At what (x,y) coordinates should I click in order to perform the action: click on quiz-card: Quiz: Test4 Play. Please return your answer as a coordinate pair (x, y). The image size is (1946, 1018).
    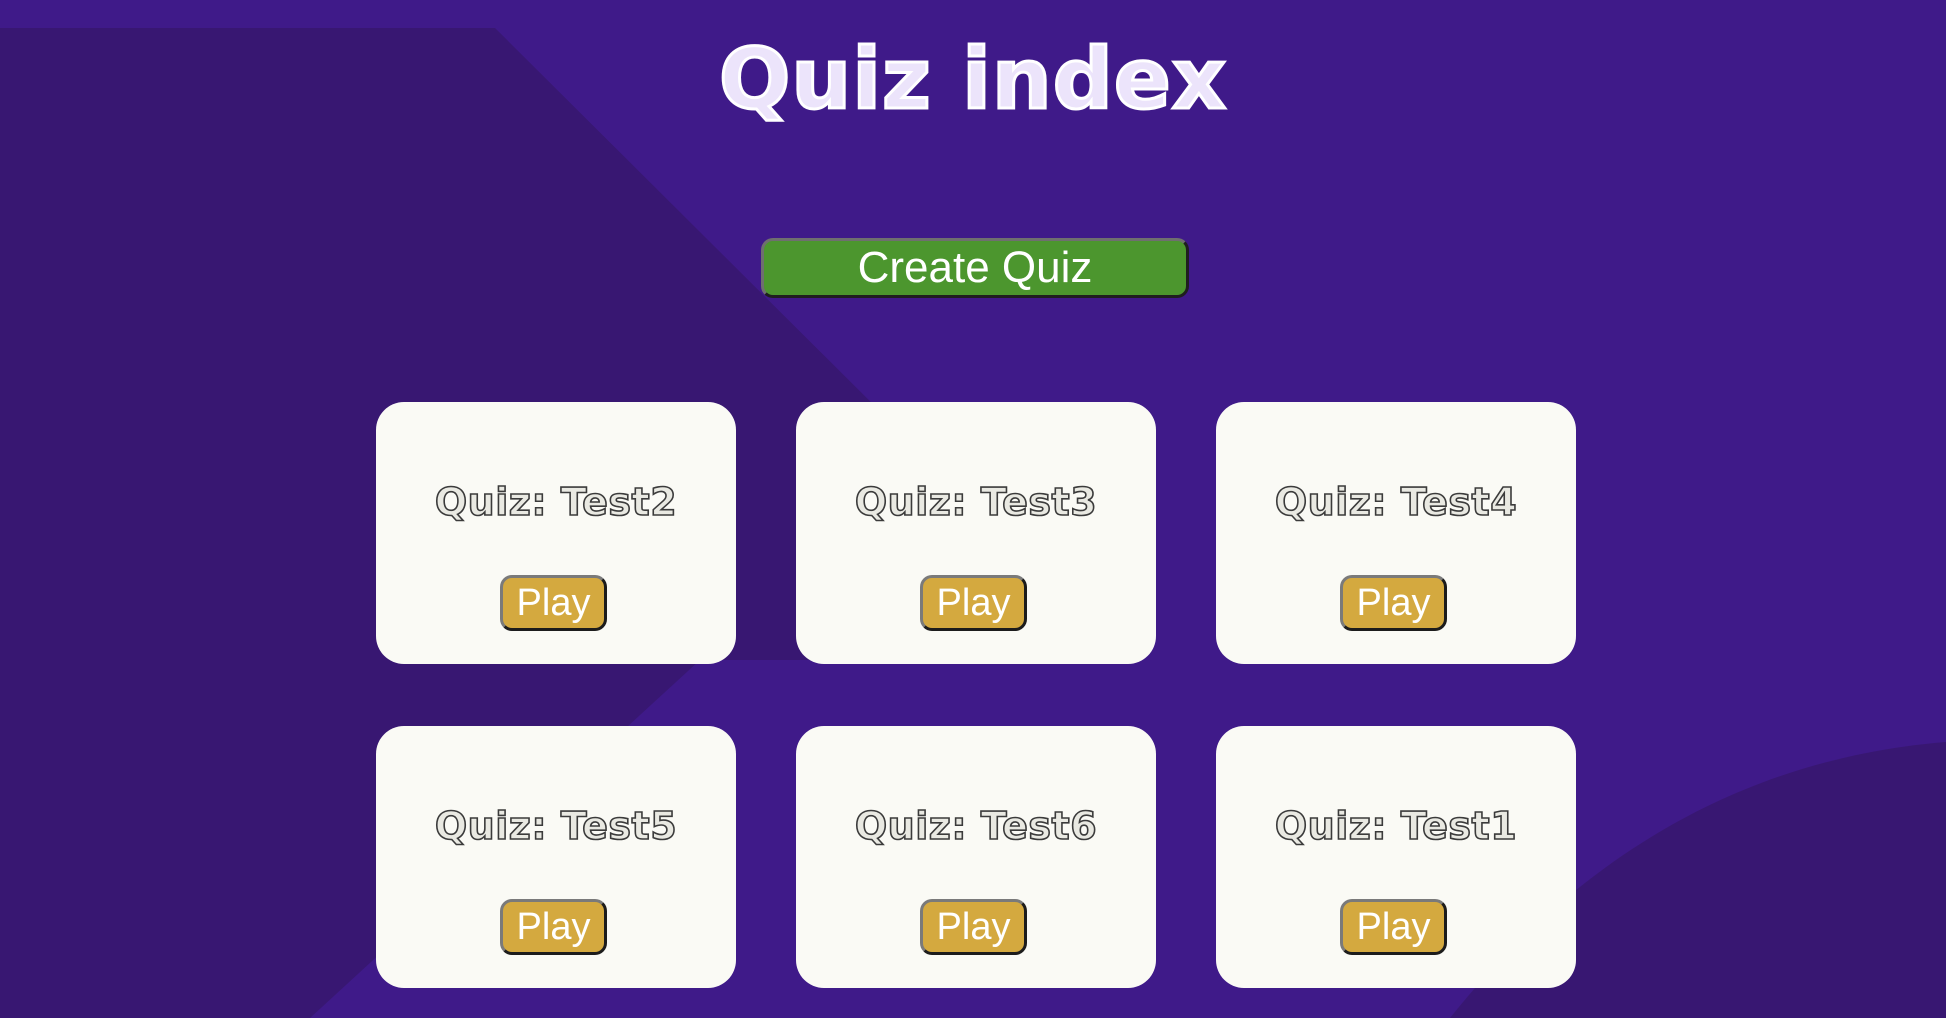
    Looking at the image, I should click on (1396, 533).